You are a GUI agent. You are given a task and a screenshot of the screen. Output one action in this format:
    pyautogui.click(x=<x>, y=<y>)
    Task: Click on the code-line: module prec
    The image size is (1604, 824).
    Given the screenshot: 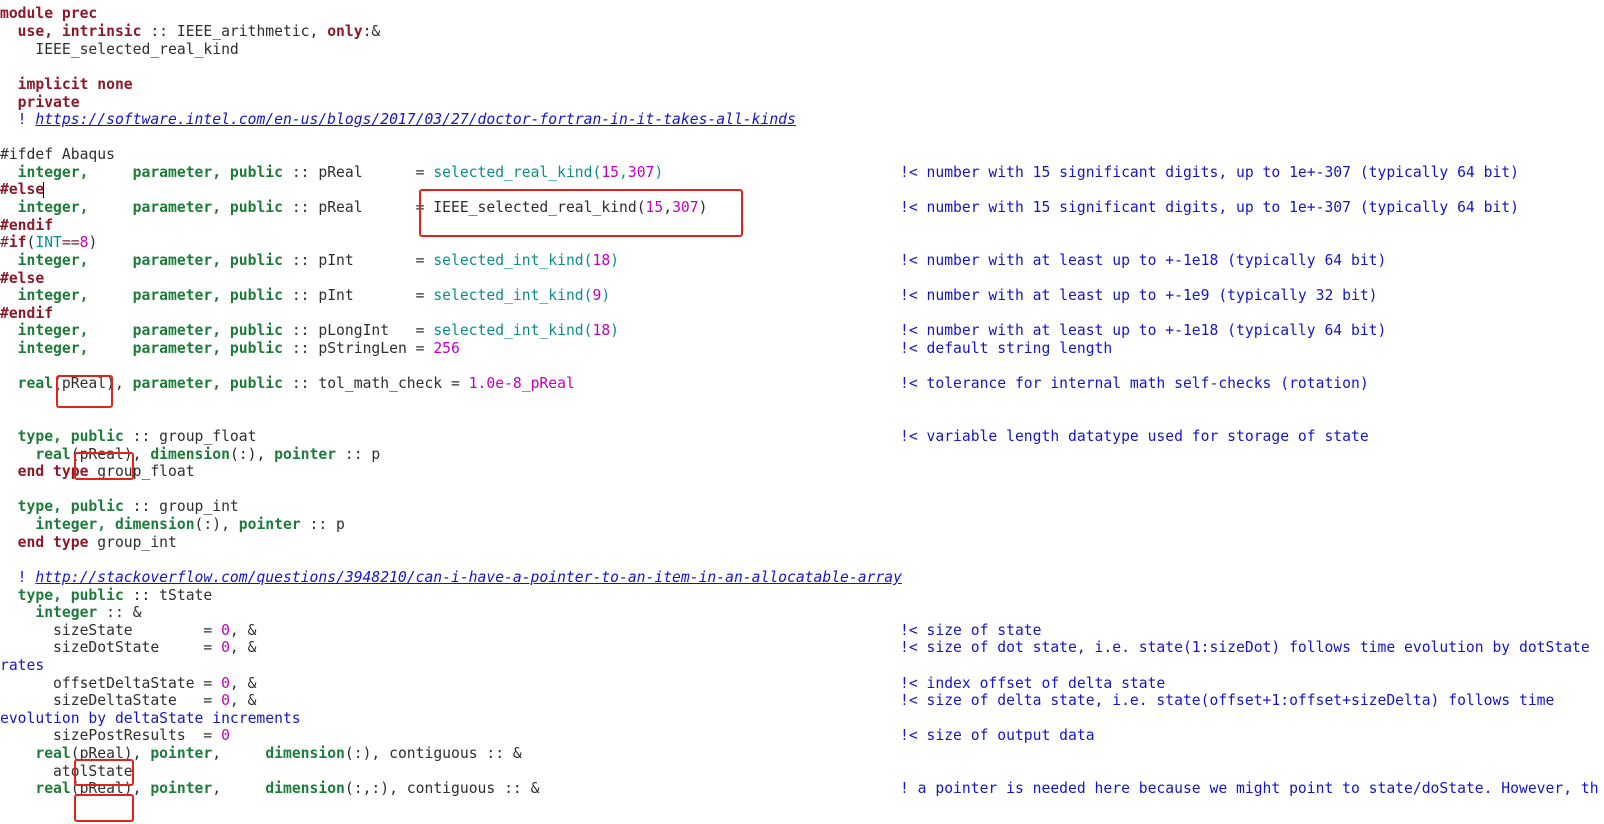 What is the action you would take?
    pyautogui.click(x=48, y=14)
    